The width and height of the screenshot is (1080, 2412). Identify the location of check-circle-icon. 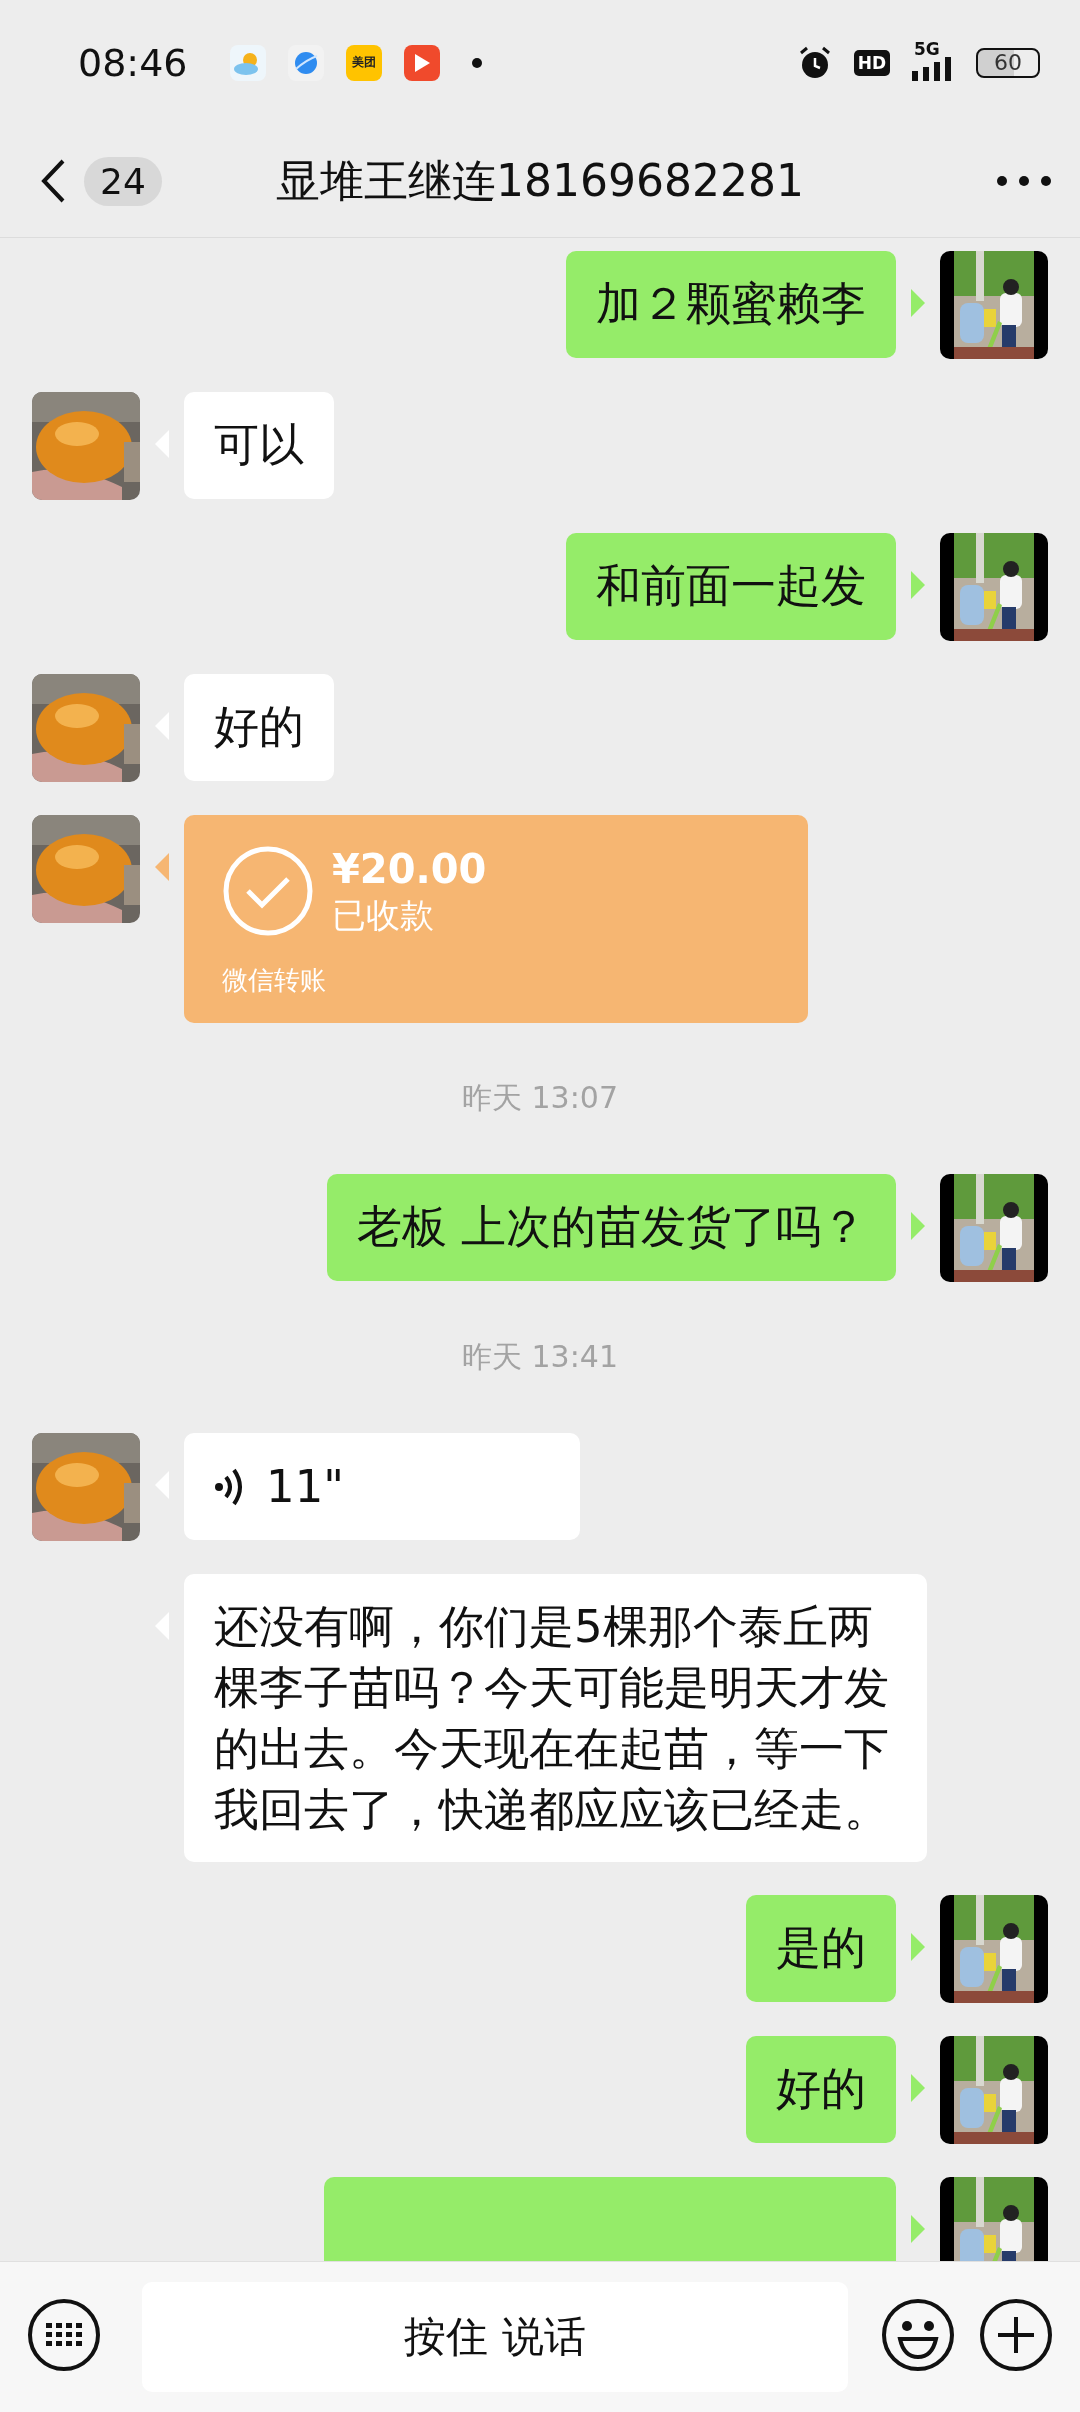
(268, 891).